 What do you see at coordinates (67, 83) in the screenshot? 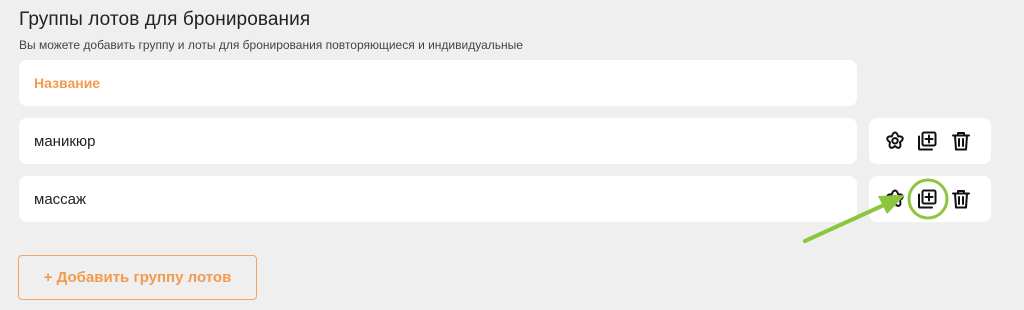
I see `column-name-header: Название` at bounding box center [67, 83].